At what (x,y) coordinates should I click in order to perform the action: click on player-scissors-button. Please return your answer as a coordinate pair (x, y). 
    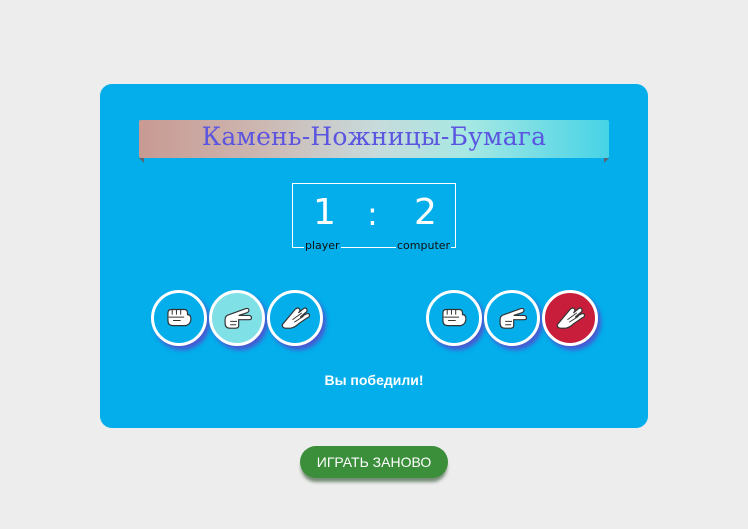
    Looking at the image, I should click on (237, 318).